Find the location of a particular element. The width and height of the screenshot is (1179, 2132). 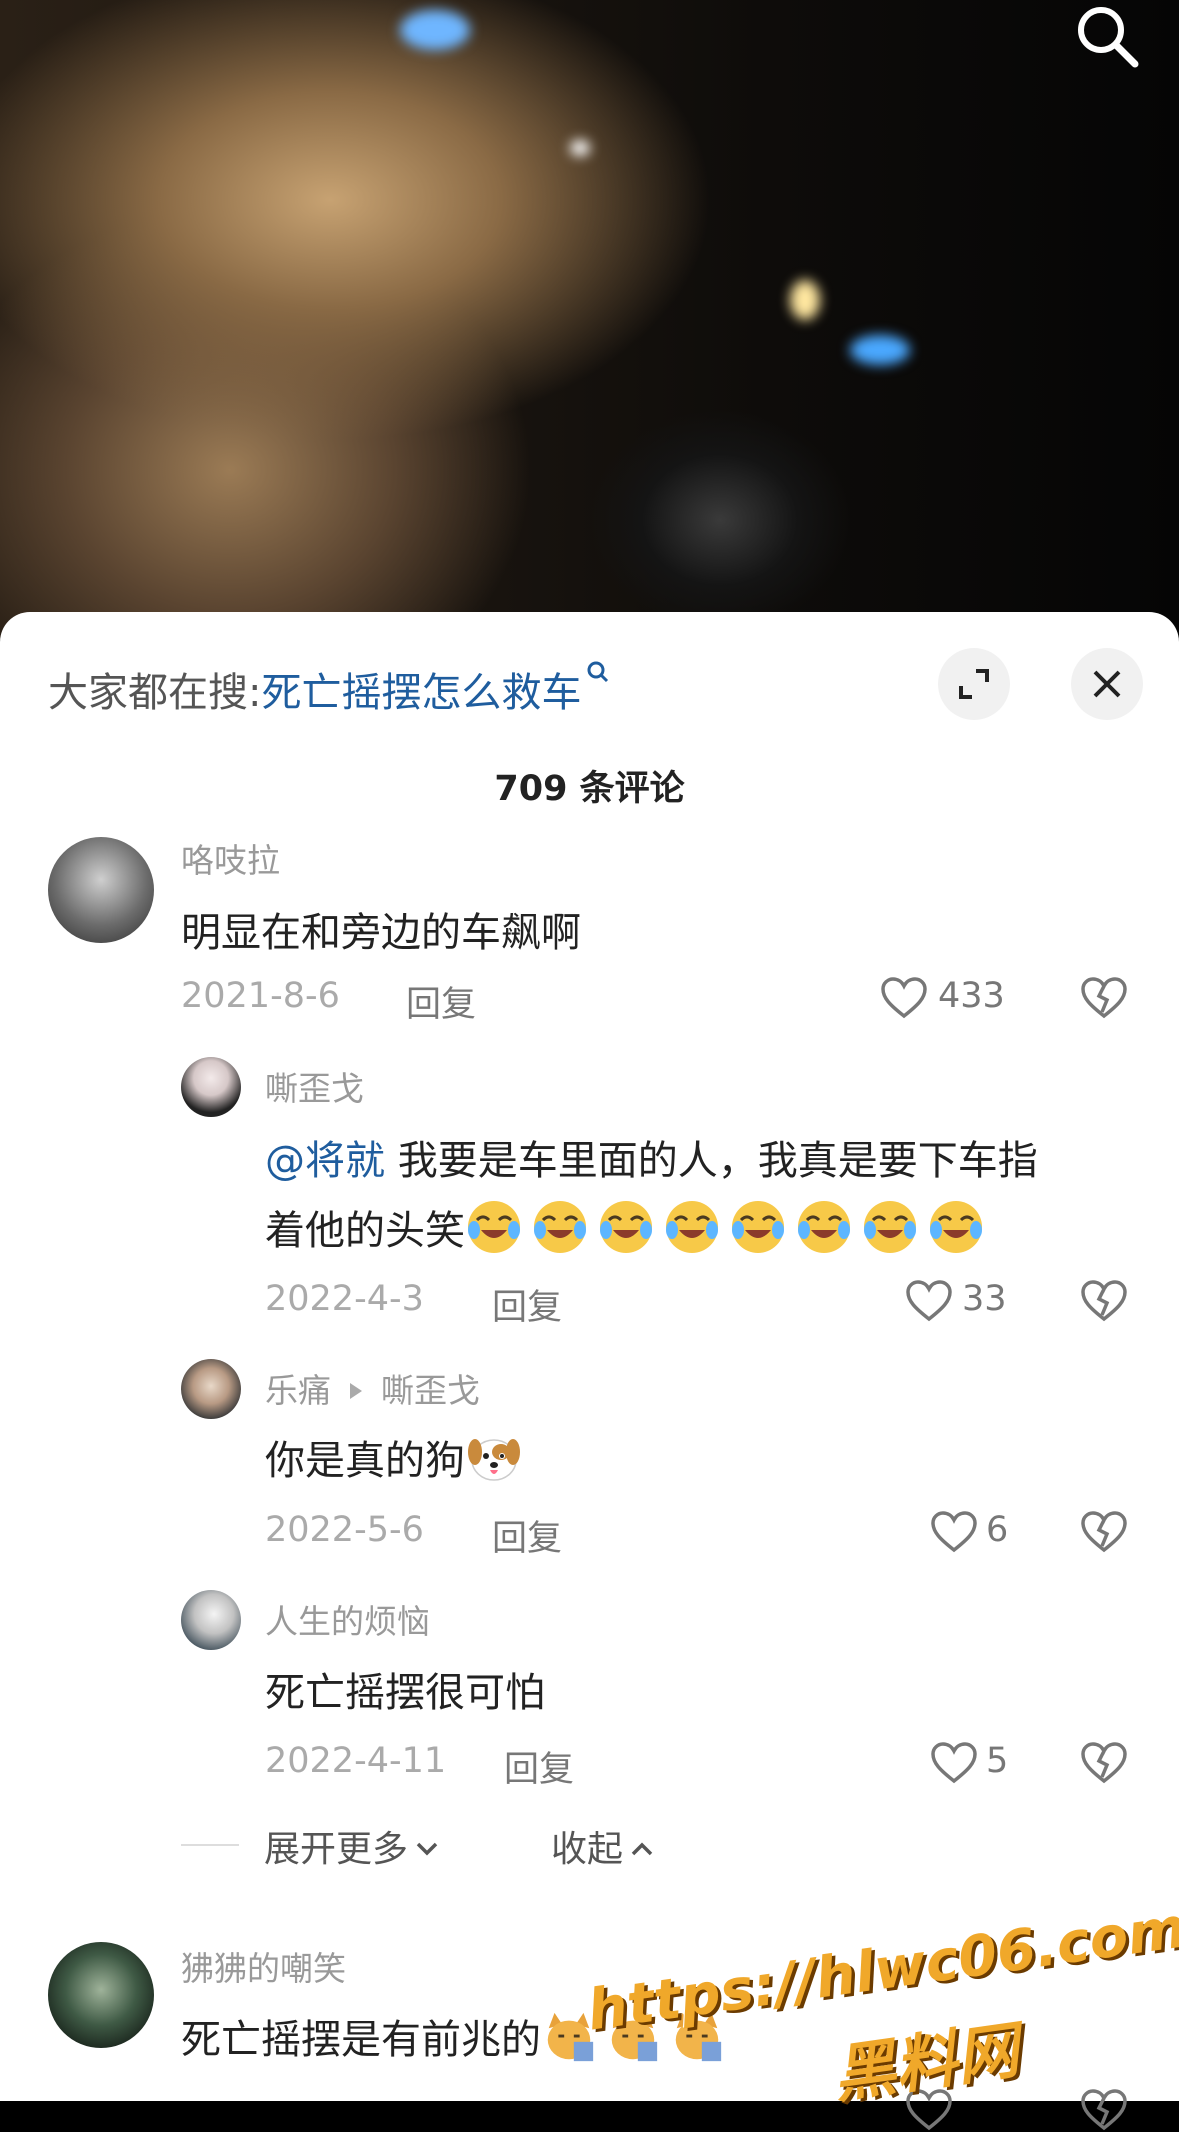

search-icon is located at coordinates (1107, 36).